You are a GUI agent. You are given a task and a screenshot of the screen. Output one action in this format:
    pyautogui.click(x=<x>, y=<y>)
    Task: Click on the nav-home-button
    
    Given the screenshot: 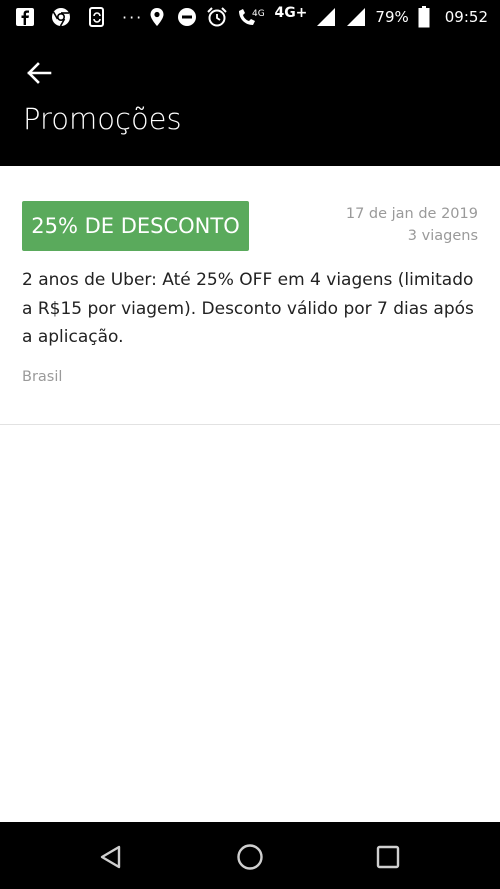 What is the action you would take?
    pyautogui.click(x=250, y=857)
    